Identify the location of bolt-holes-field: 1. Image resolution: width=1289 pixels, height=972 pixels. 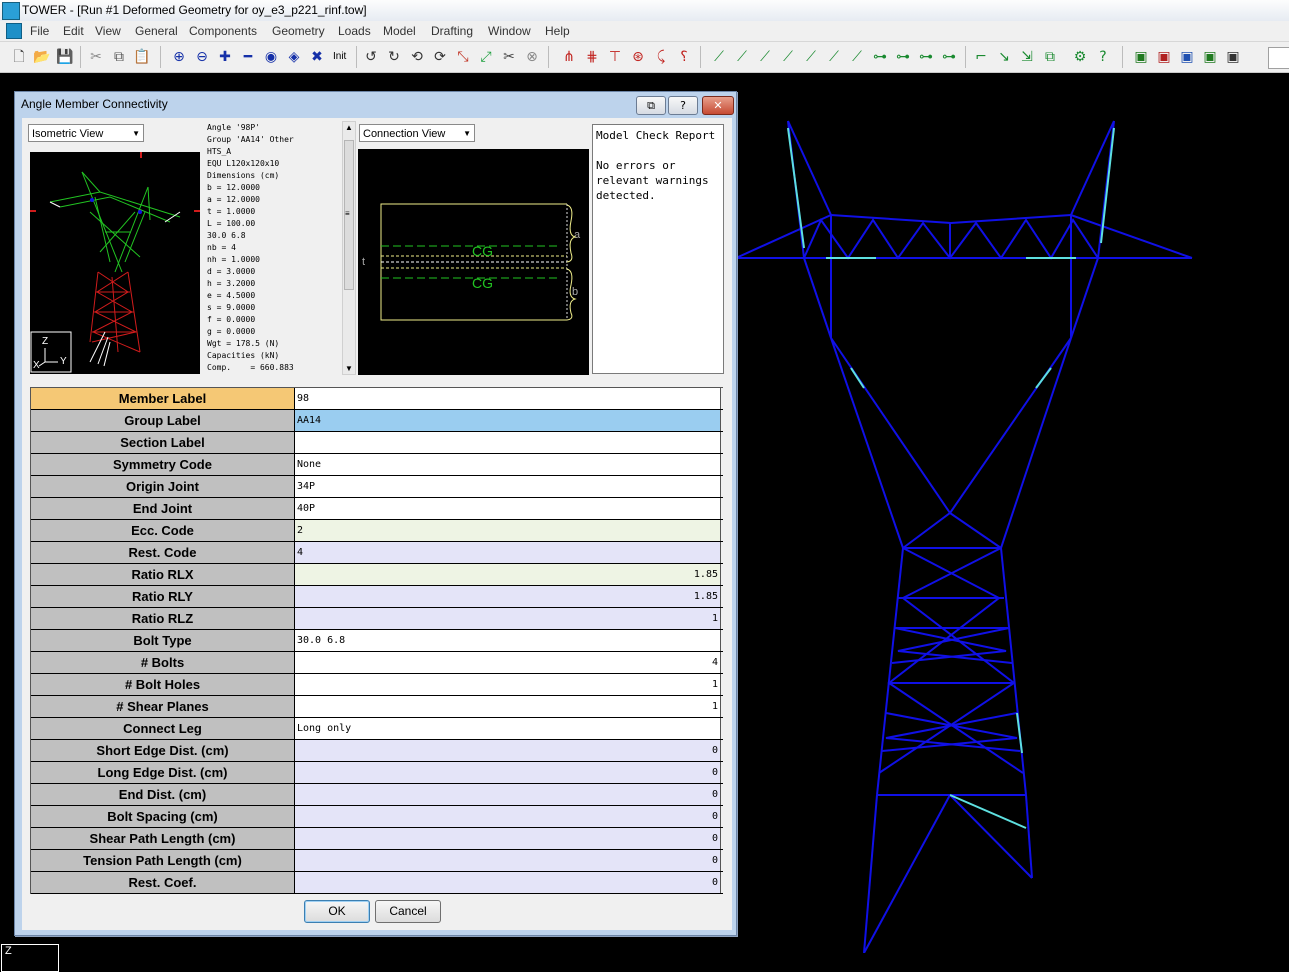
(508, 684).